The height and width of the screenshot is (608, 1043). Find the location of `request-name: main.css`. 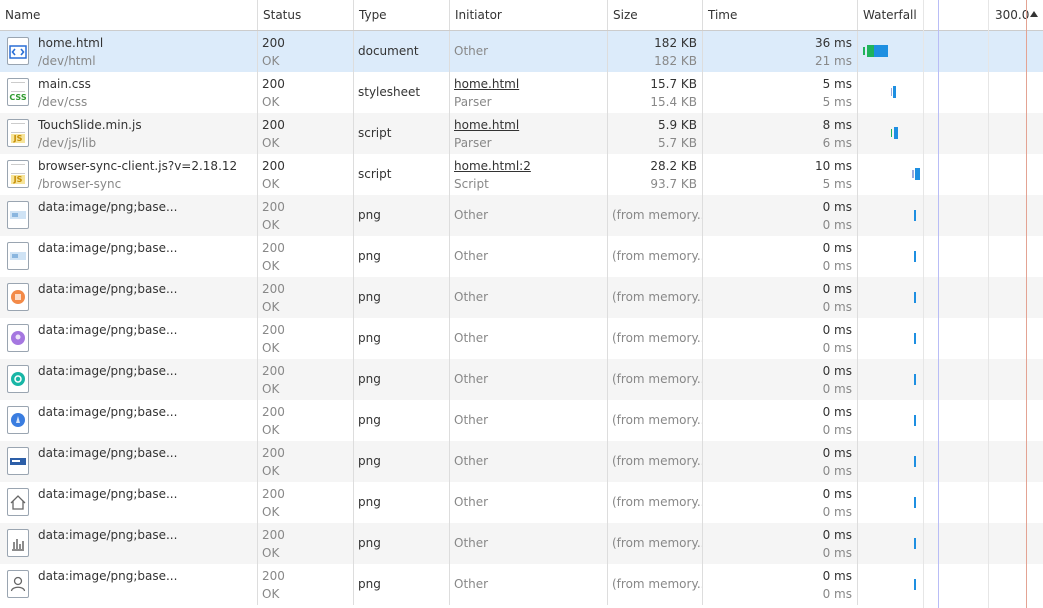

request-name: main.css is located at coordinates (64, 84).